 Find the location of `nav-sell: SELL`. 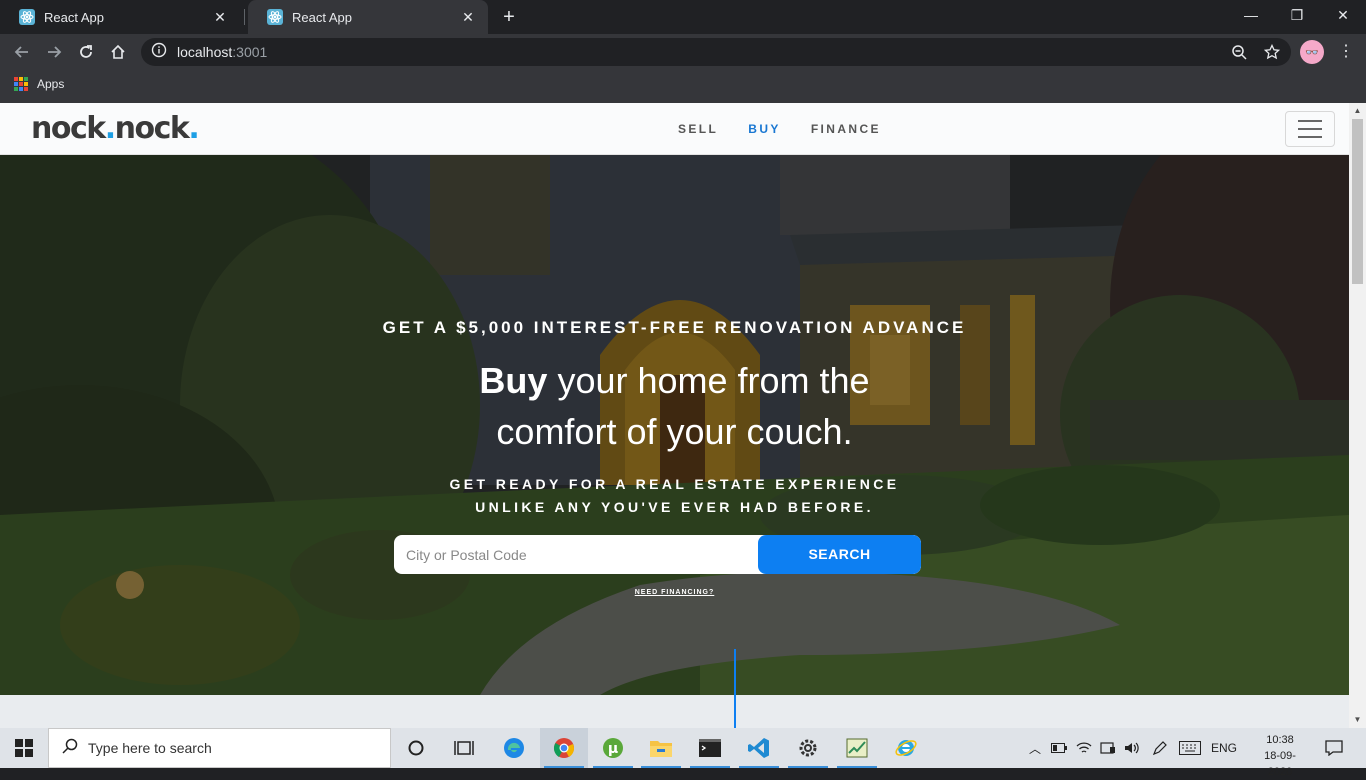

nav-sell: SELL is located at coordinates (698, 129).